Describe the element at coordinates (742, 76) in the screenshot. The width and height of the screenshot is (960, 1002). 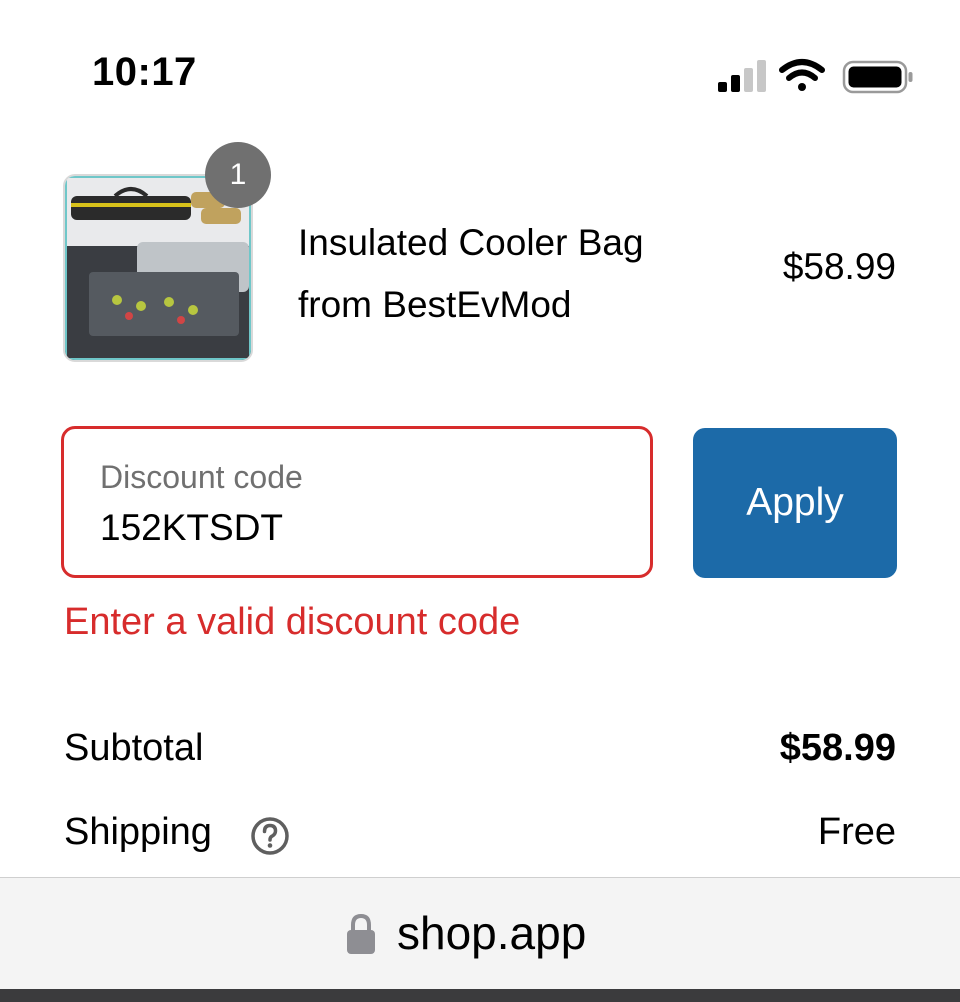
I see `signal-icon` at that location.